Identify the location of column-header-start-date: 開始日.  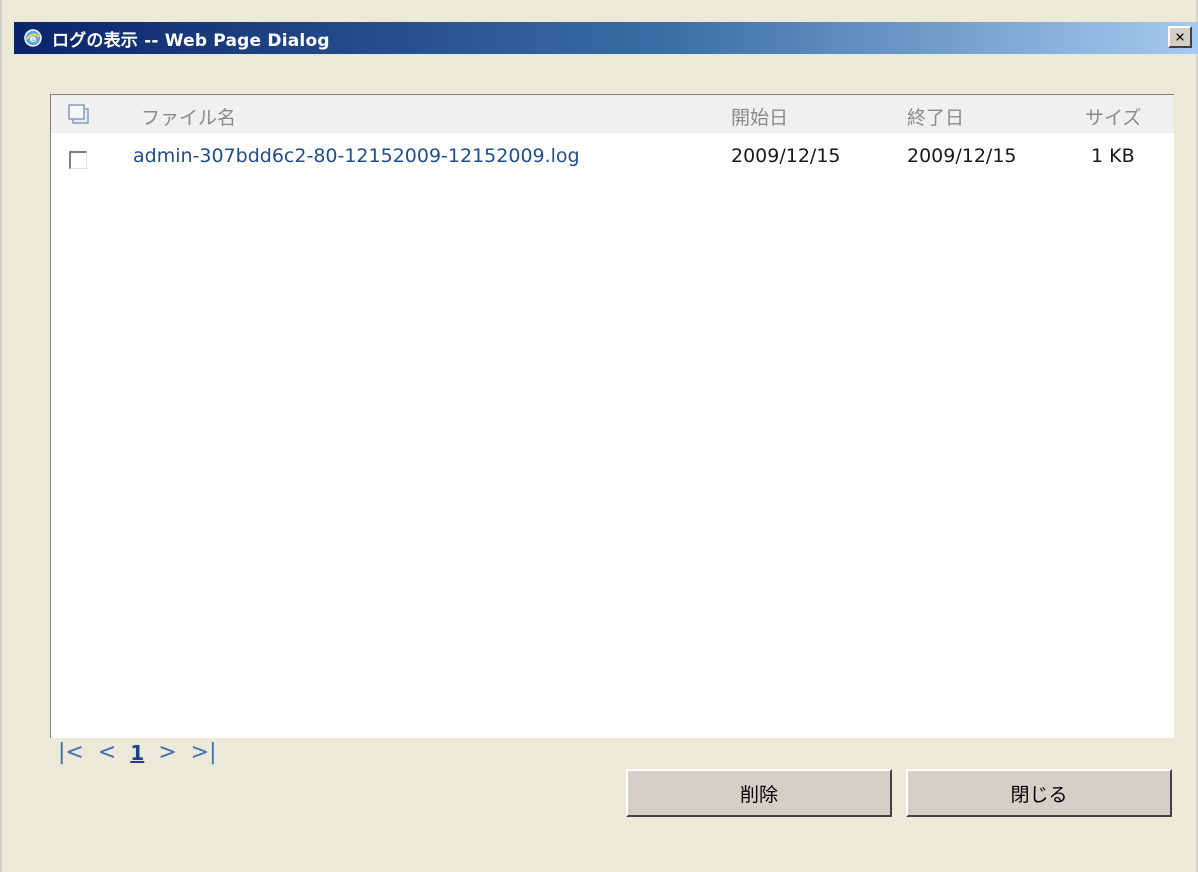
(759, 116).